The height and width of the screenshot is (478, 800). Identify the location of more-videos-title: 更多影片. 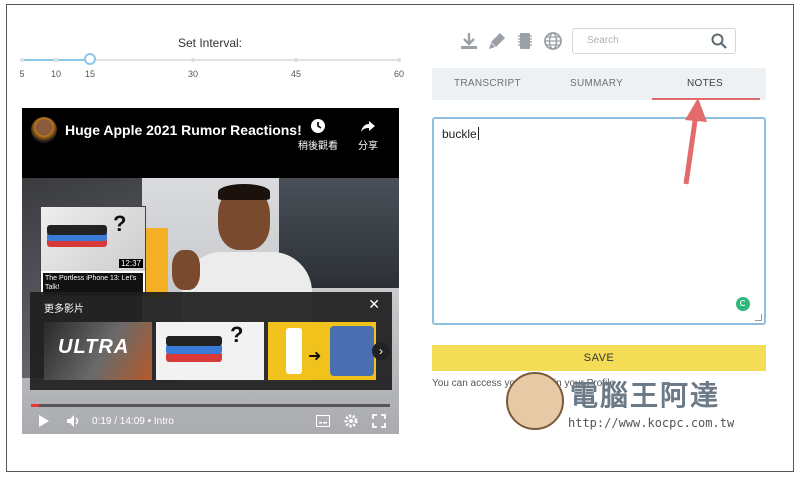
(64, 309).